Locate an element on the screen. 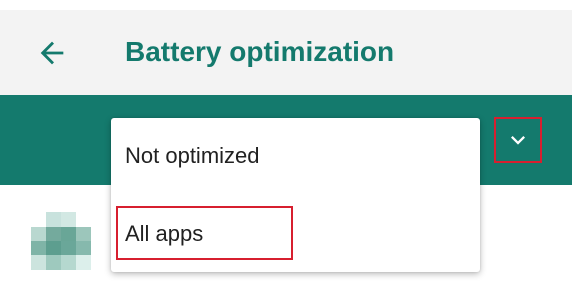 The image size is (572, 283). menu-item-all-apps: All apps is located at coordinates (295, 234).